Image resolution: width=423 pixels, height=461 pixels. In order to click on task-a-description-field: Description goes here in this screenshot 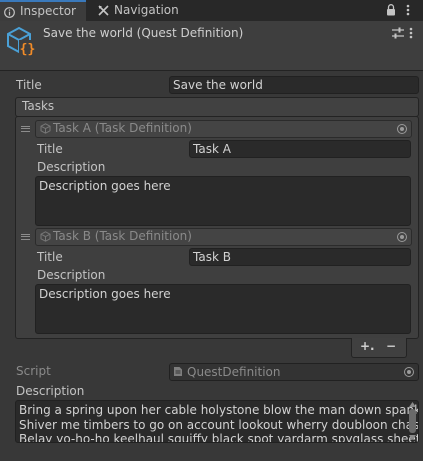, I will do `click(223, 201)`.